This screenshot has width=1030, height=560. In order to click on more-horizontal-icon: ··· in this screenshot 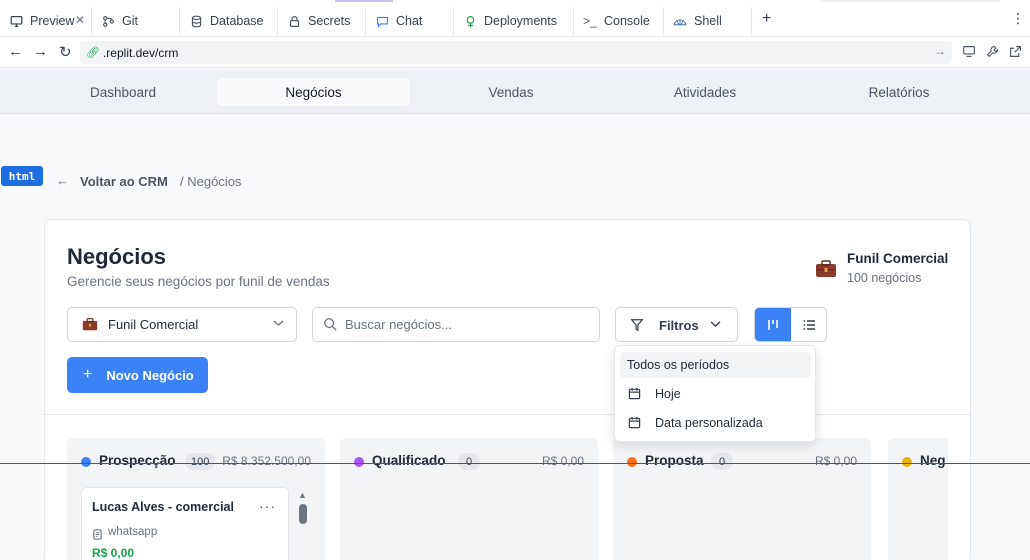, I will do `click(267, 506)`.